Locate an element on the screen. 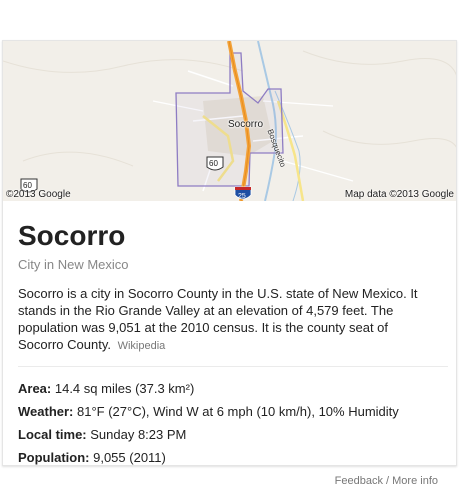 The image size is (475, 493). fact-label: Local time: is located at coordinates (52, 434).